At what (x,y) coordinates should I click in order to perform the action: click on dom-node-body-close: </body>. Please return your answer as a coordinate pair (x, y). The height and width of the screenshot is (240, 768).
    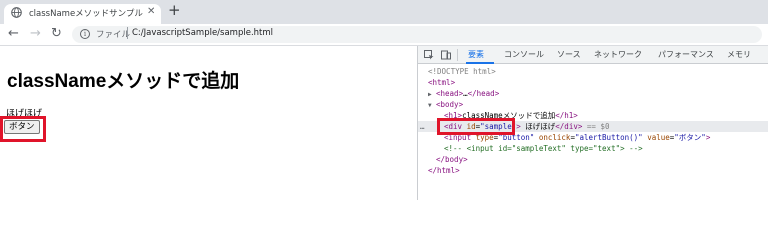
    Looking at the image, I should click on (593, 159).